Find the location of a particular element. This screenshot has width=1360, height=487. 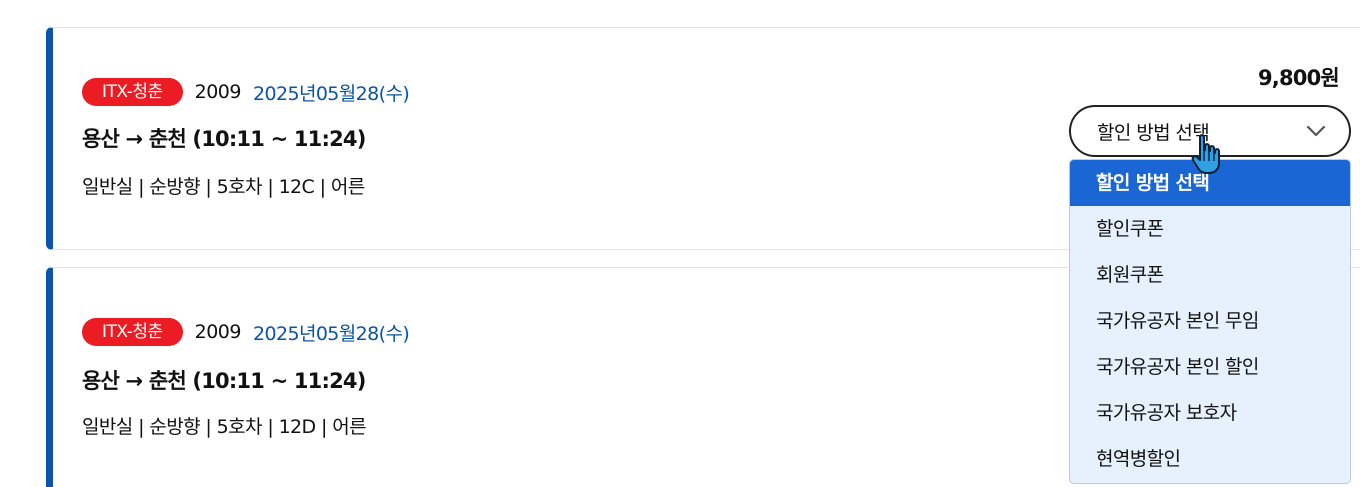

seat-info: 일반실 | 순방향 | 5호차 | 12D | 어른 is located at coordinates (224, 427).